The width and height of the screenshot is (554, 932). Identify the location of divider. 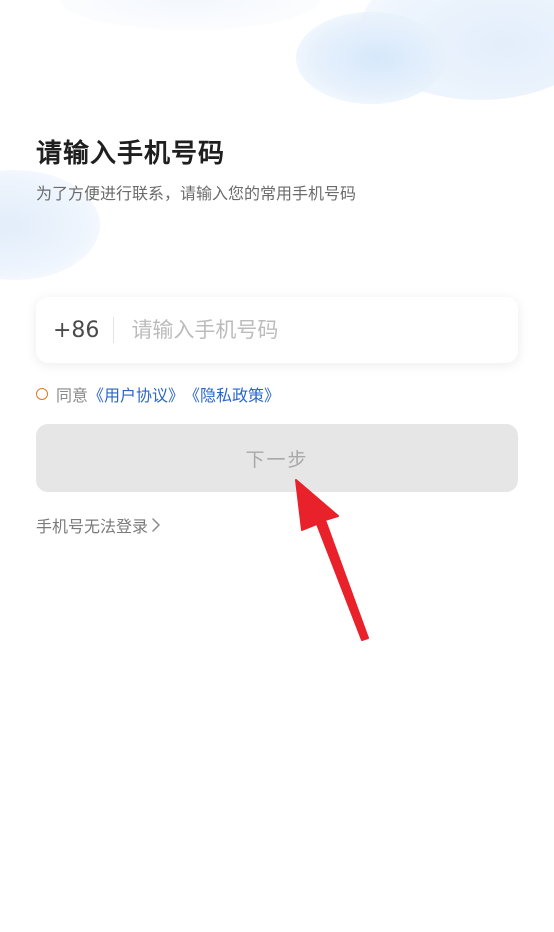
(114, 330).